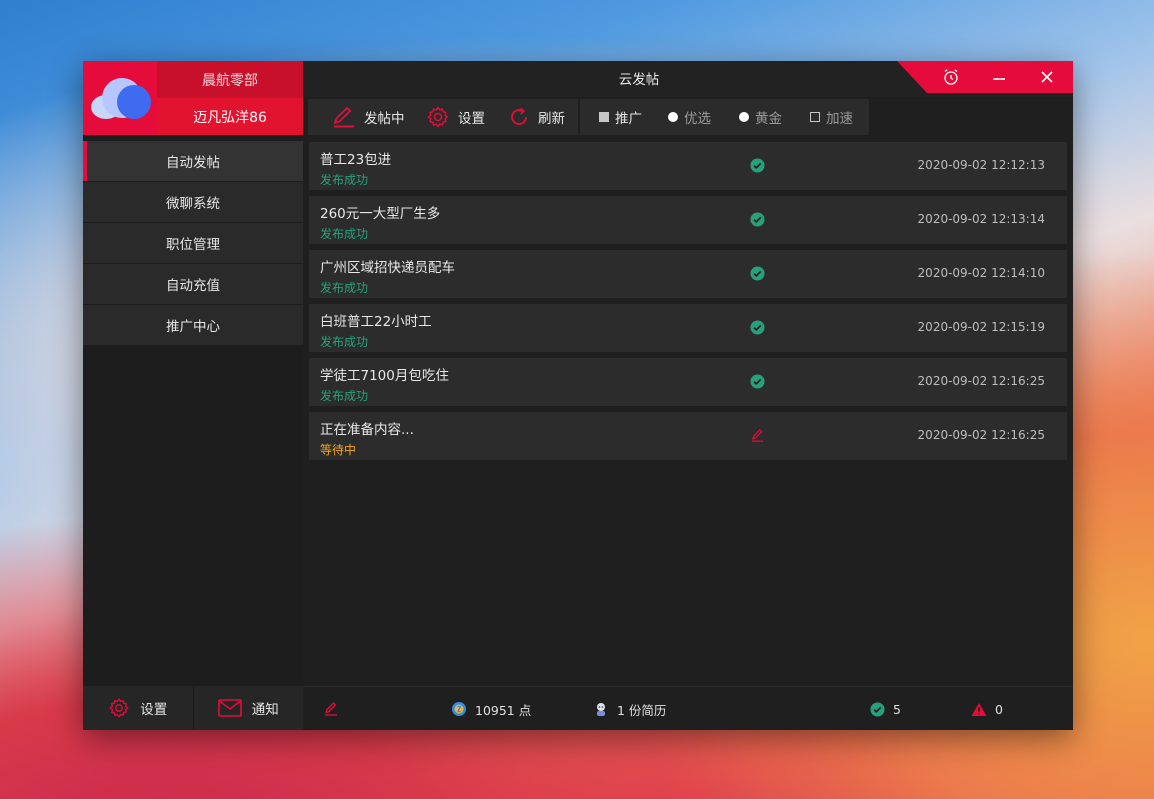 The image size is (1154, 799). I want to click on title-bar: 云发帖, so click(688, 79).